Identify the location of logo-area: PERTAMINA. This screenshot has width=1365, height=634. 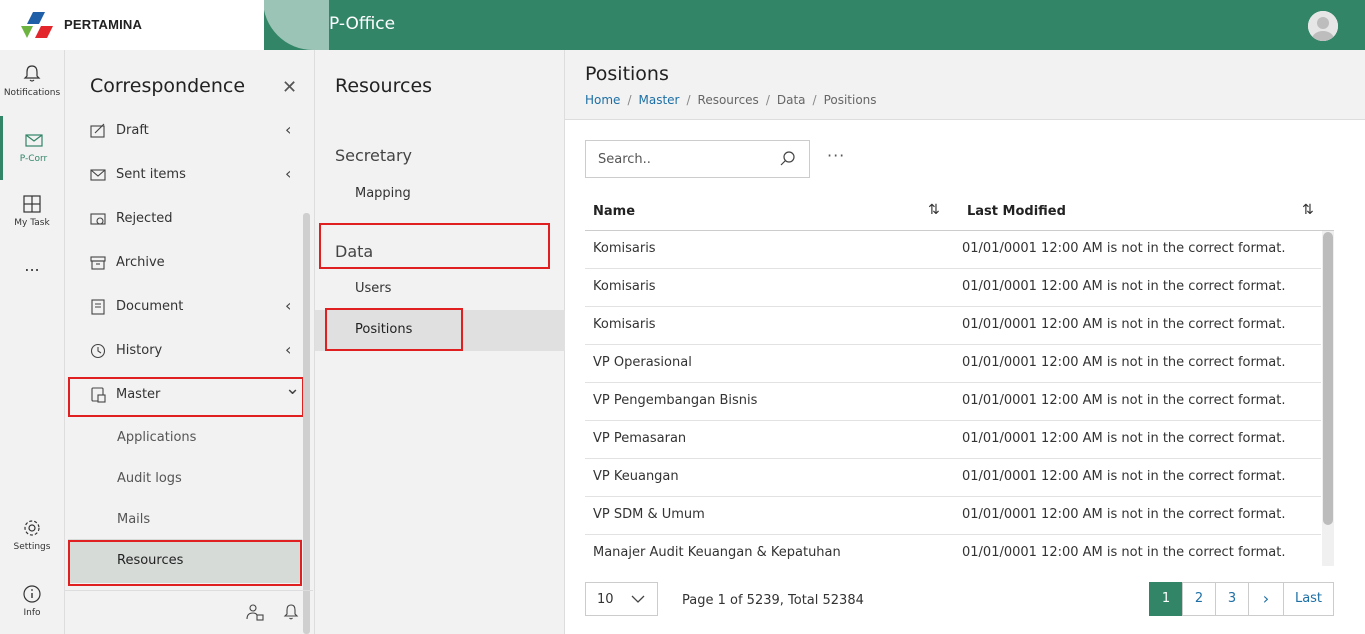
(132, 25).